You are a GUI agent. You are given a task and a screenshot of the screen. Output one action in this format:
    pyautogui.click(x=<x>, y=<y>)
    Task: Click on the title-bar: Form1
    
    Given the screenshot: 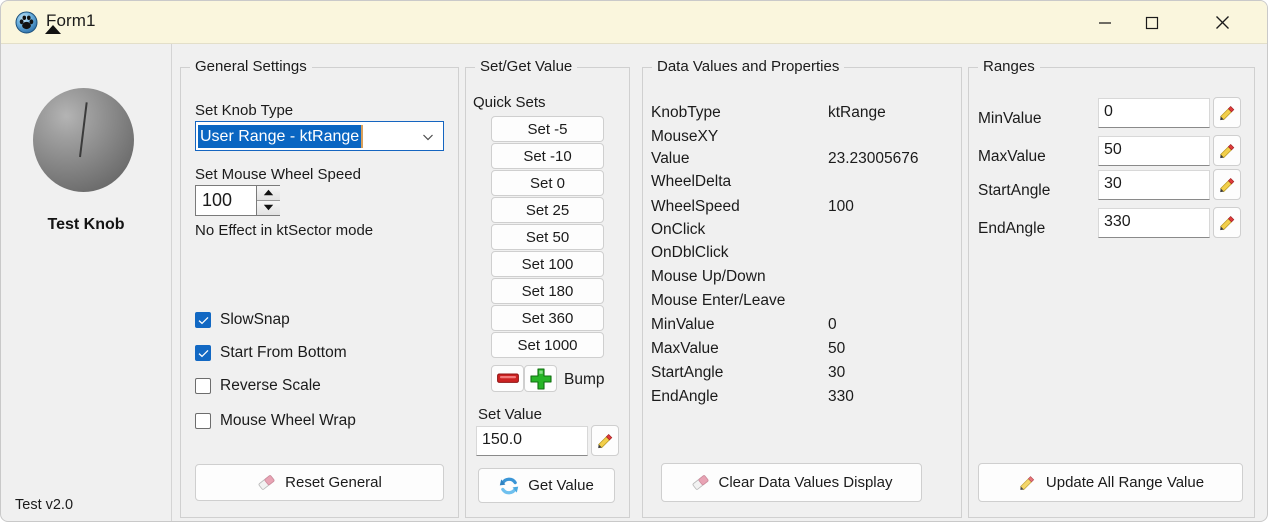 What is the action you would take?
    pyautogui.click(x=634, y=22)
    